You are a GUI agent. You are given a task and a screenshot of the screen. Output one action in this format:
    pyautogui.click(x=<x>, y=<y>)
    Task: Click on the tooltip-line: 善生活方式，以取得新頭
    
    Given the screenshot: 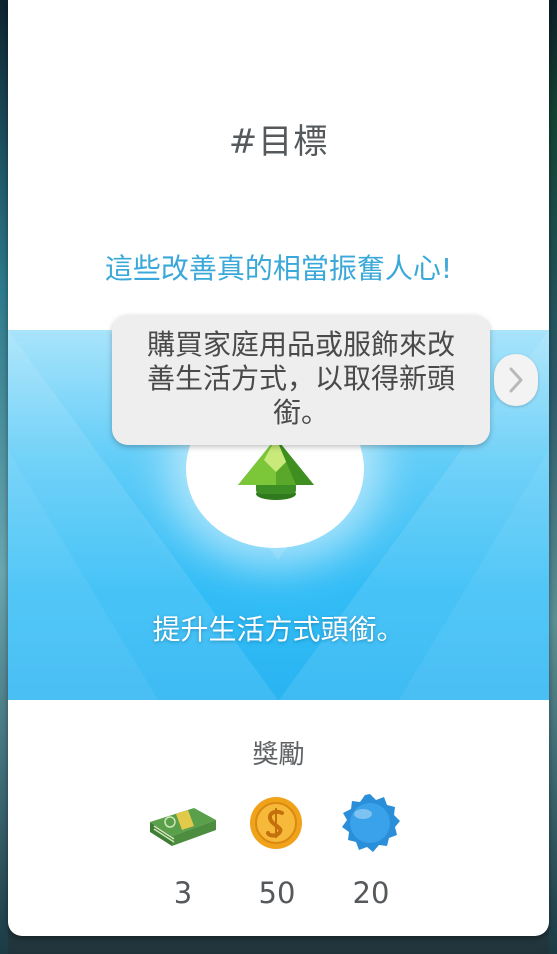 What is the action you would take?
    pyautogui.click(x=300, y=378)
    